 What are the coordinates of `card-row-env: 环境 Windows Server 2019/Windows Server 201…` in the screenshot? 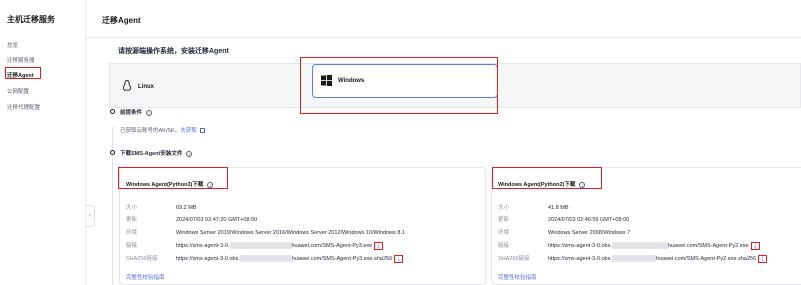 It's located at (265, 233).